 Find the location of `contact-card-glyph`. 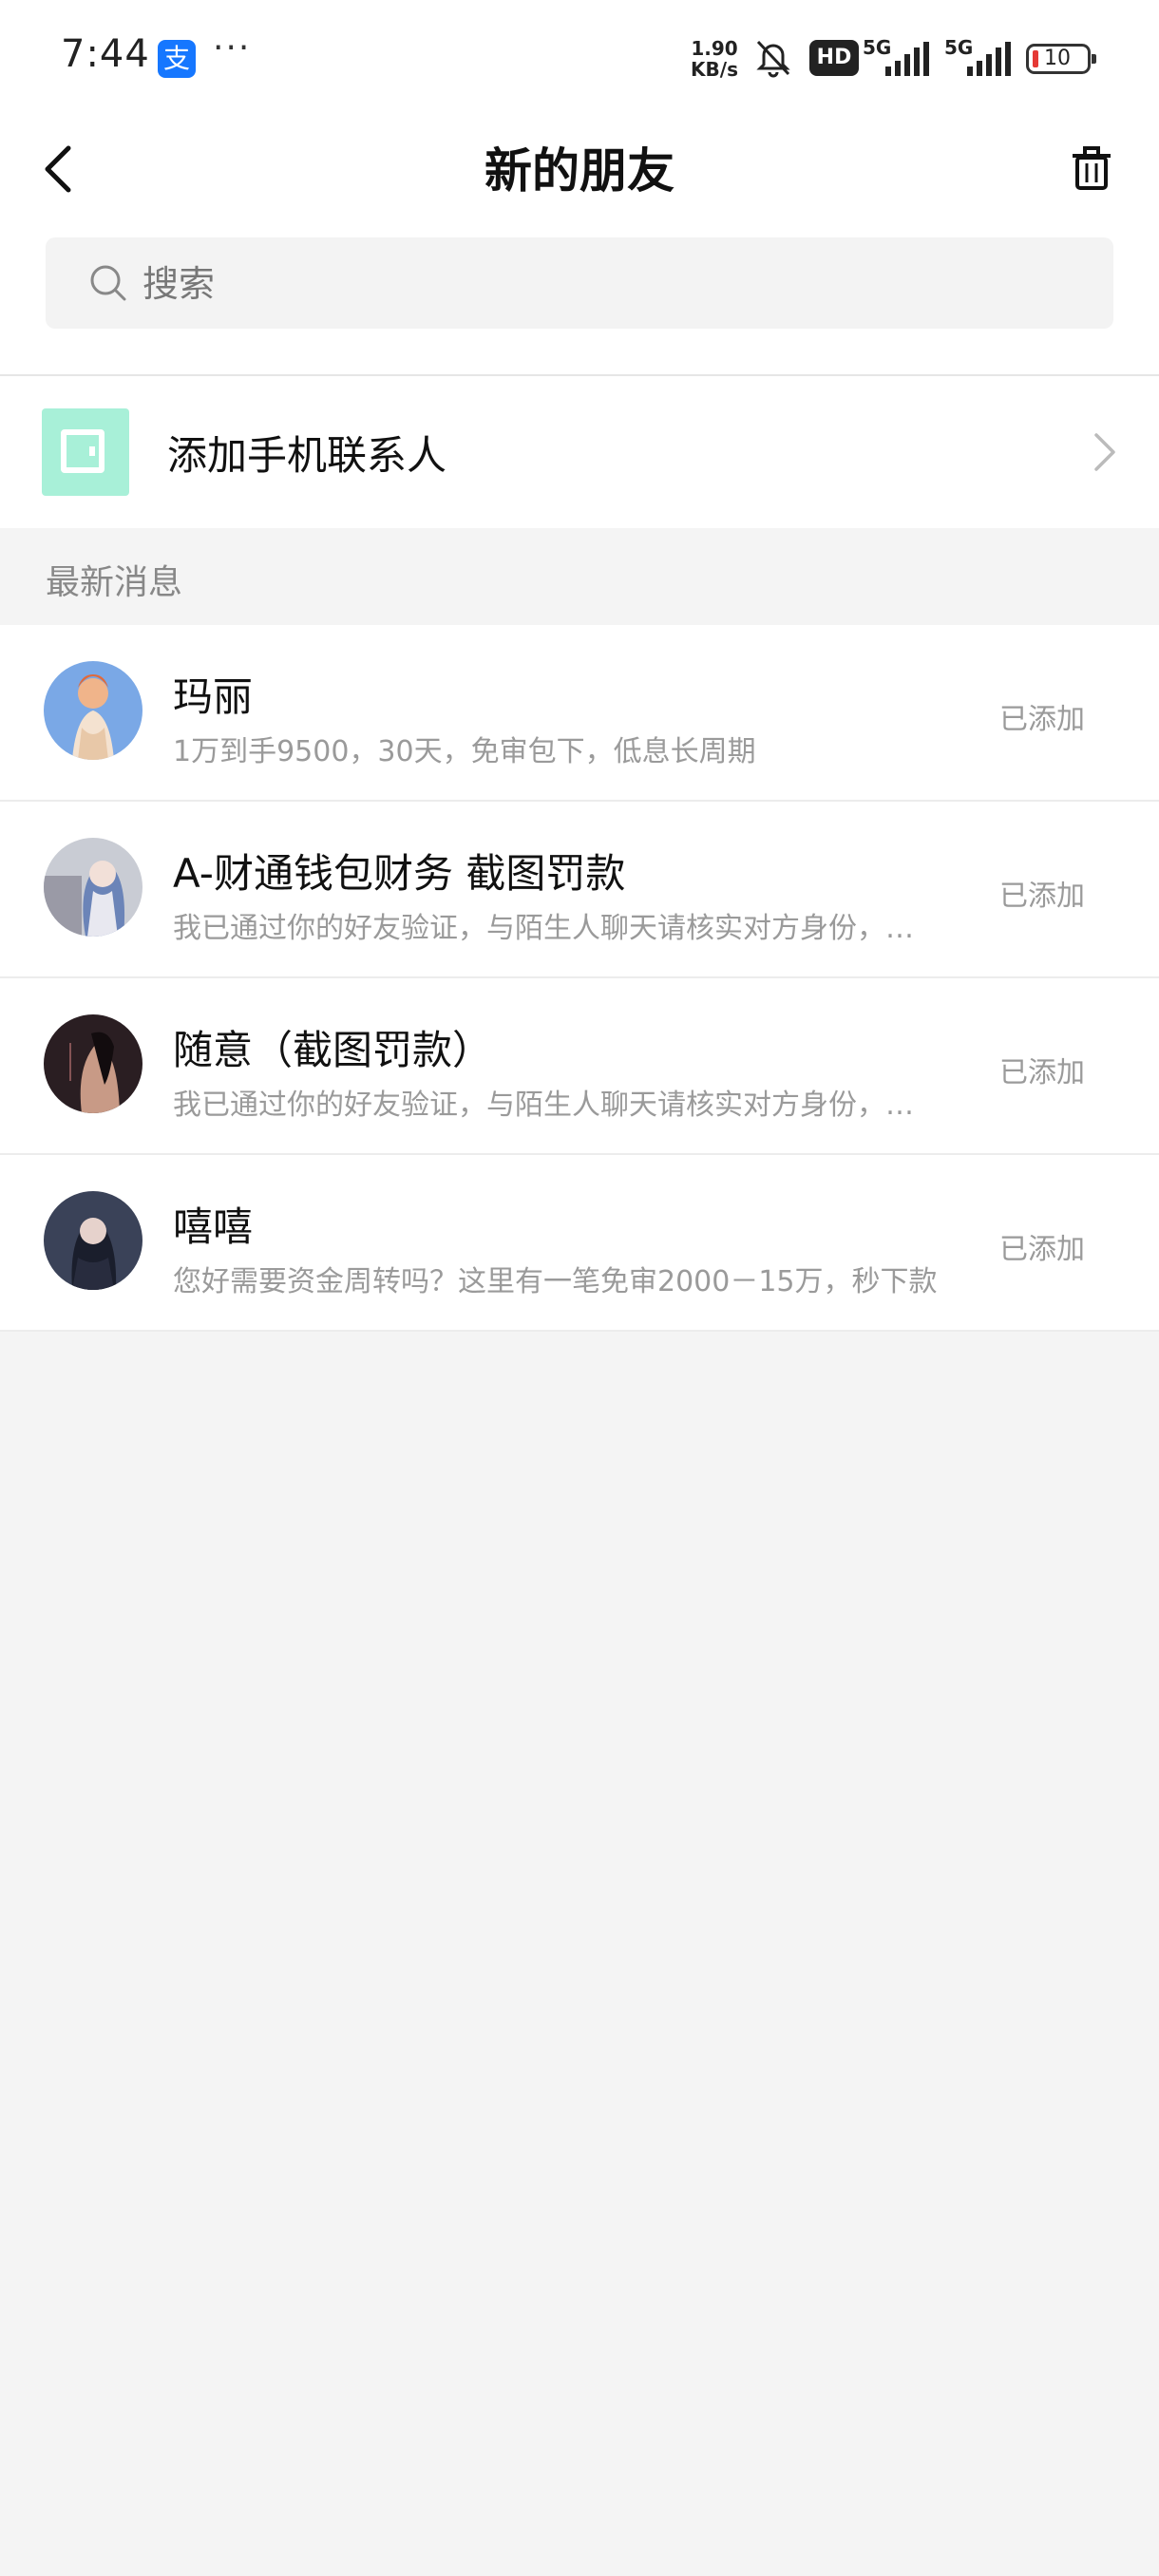

contact-card-glyph is located at coordinates (82, 451).